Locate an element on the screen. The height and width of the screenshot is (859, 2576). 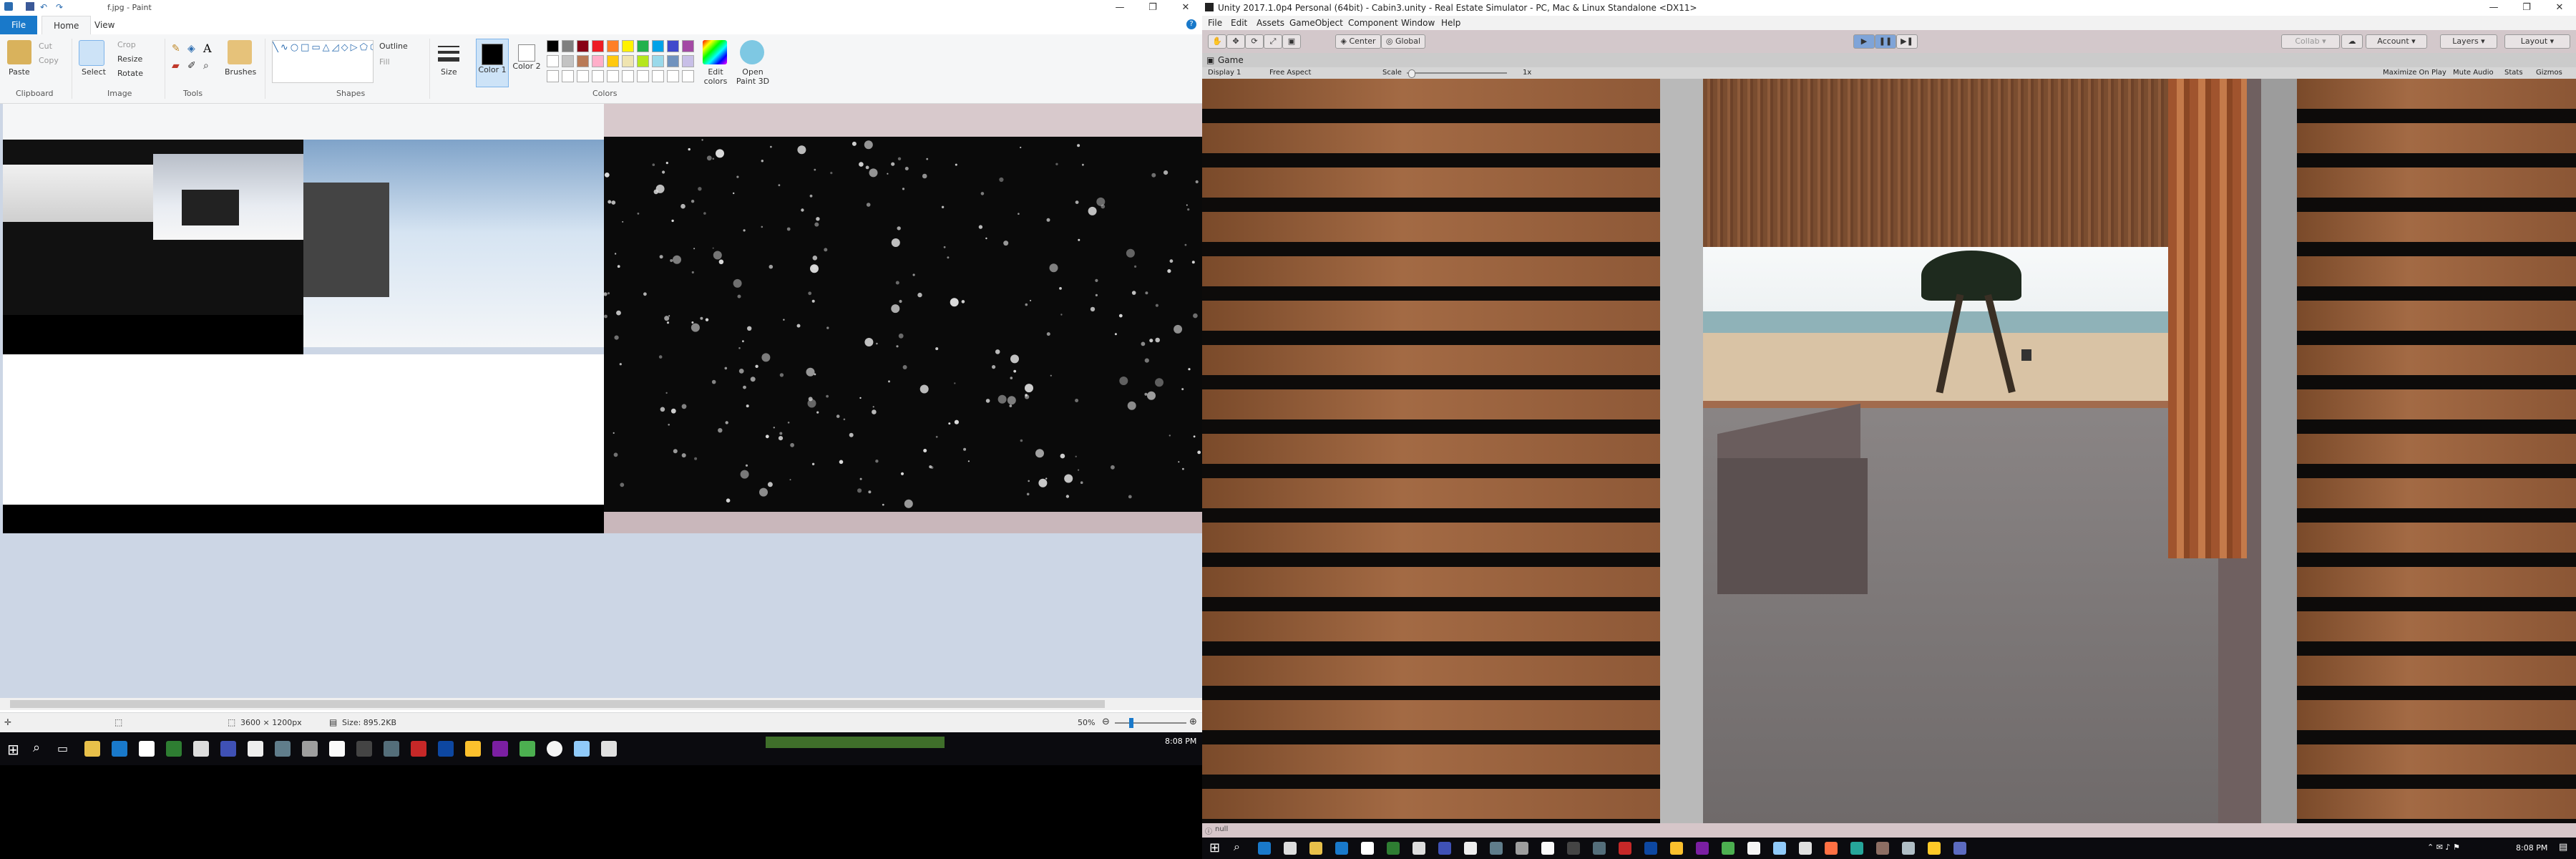
mute-audio-toggle: Mute Audio is located at coordinates (2473, 73).